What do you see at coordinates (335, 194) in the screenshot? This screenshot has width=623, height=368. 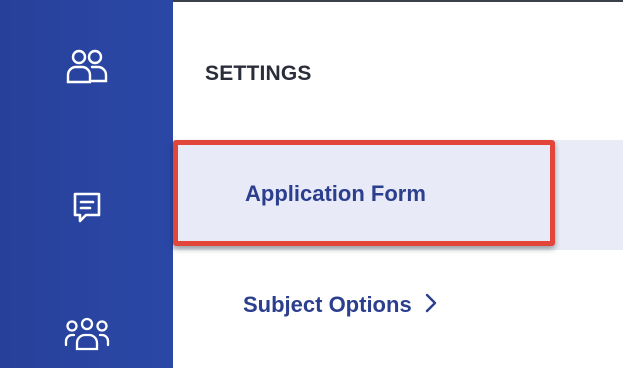 I see `menu-item-label-application-form: Application Form` at bounding box center [335, 194].